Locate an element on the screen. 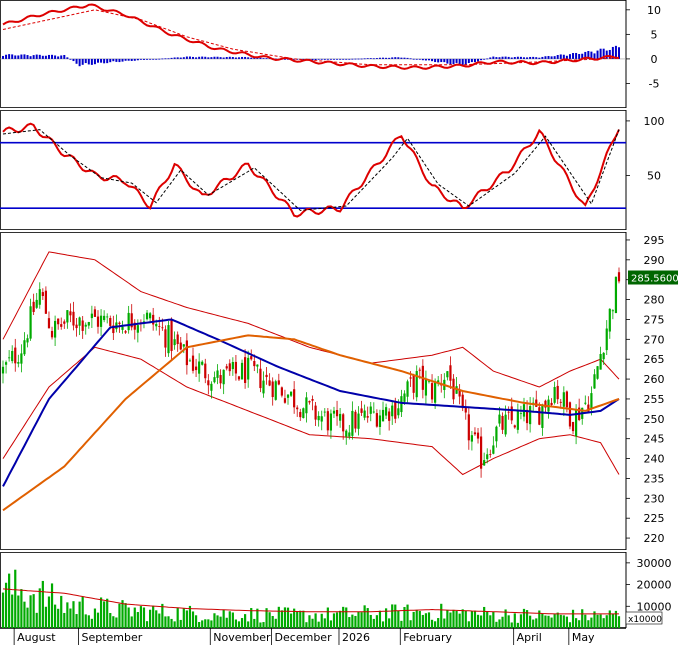  y-tick-label: 30000 is located at coordinates (654, 563).